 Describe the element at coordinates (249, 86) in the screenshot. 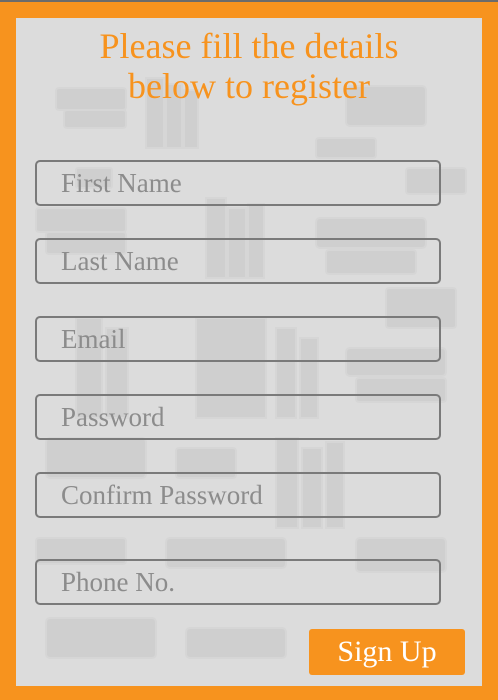

I see `title-line-2: below to register` at that location.